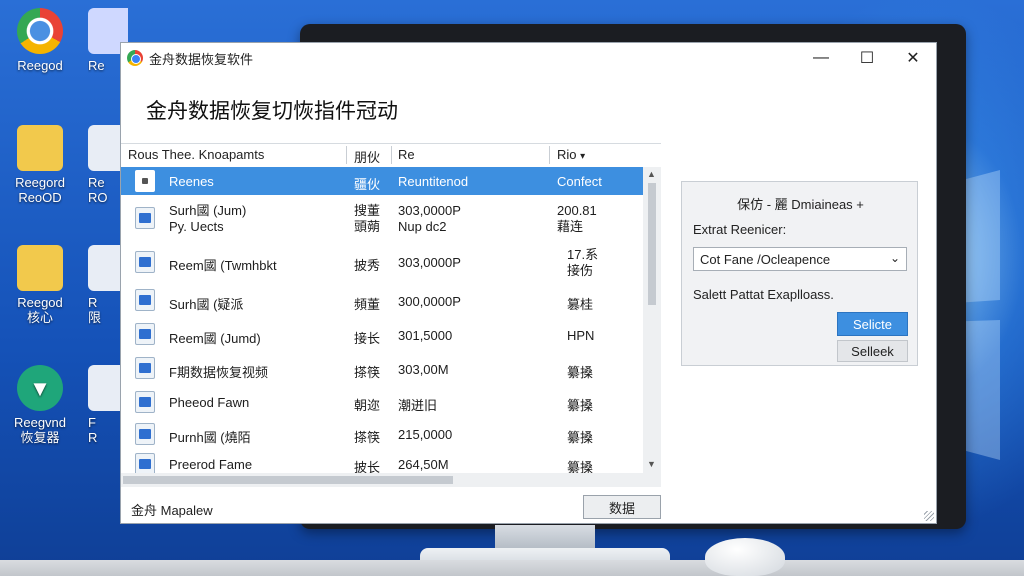  Describe the element at coordinates (418, 405) in the screenshot. I see `row-size: 潮迸旧` at that location.